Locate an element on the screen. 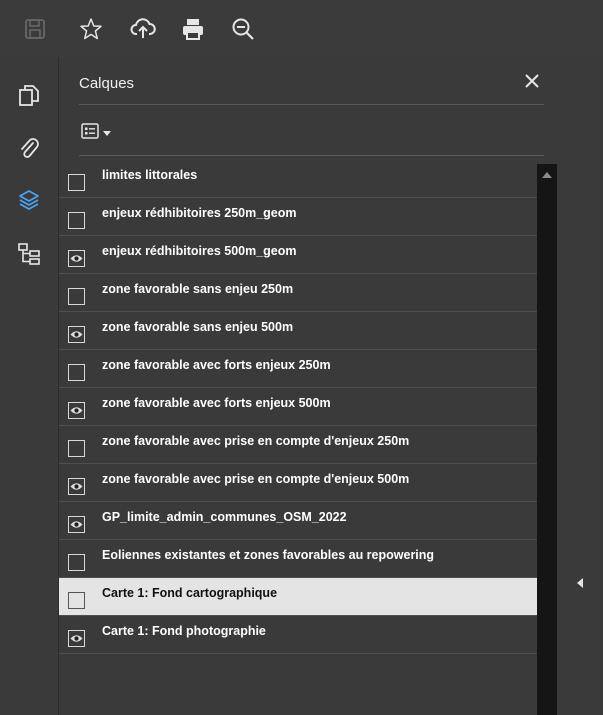 This screenshot has height=715, width=603. print-icon is located at coordinates (193, 29).